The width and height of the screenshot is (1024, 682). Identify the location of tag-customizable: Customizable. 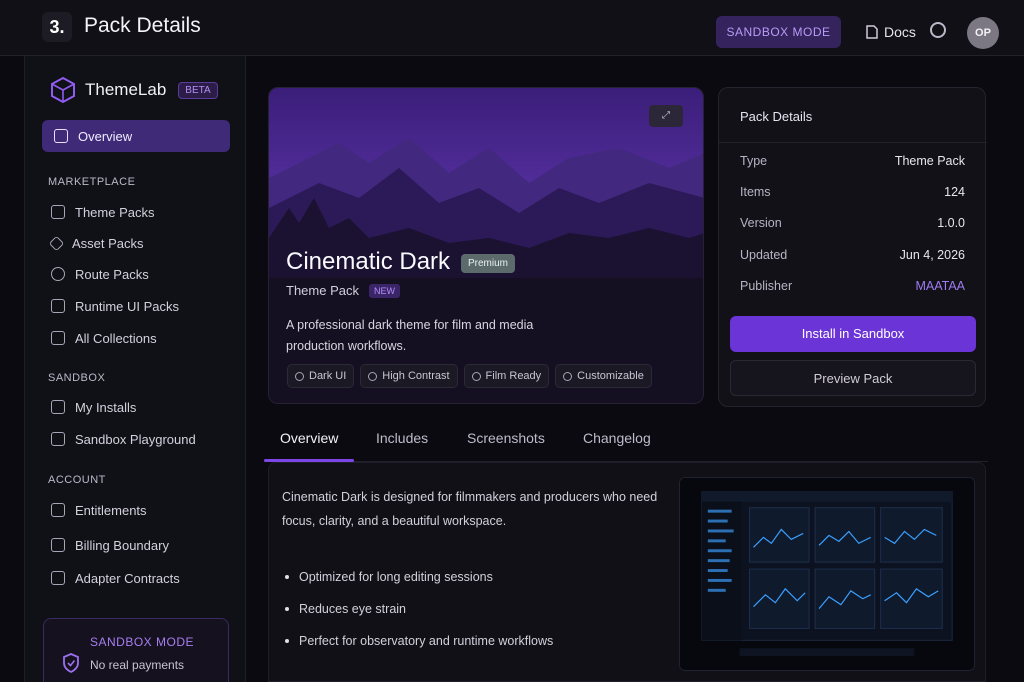
(603, 376).